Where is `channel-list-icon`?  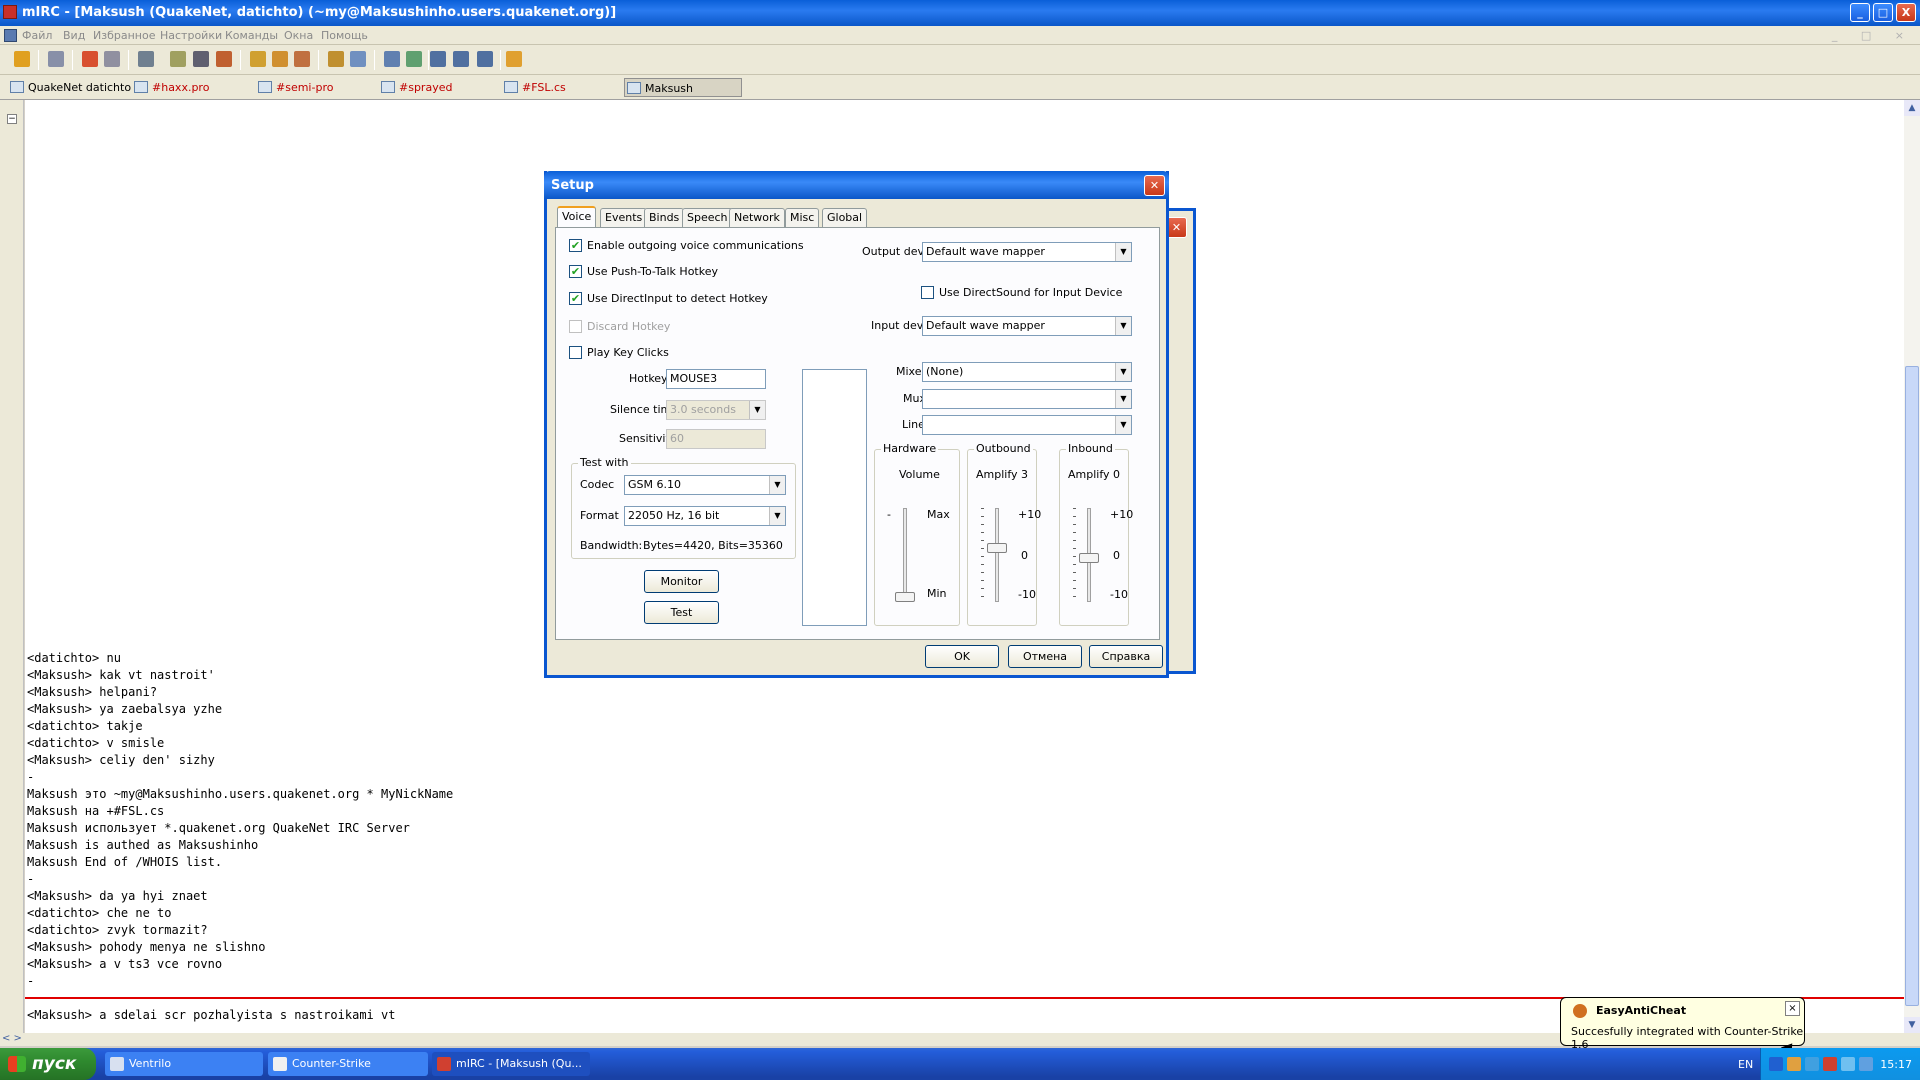
channel-list-icon is located at coordinates (112, 59).